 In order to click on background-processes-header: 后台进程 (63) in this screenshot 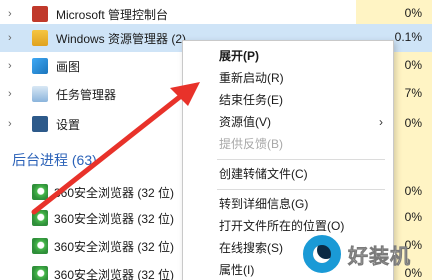, I will do `click(54, 160)`.